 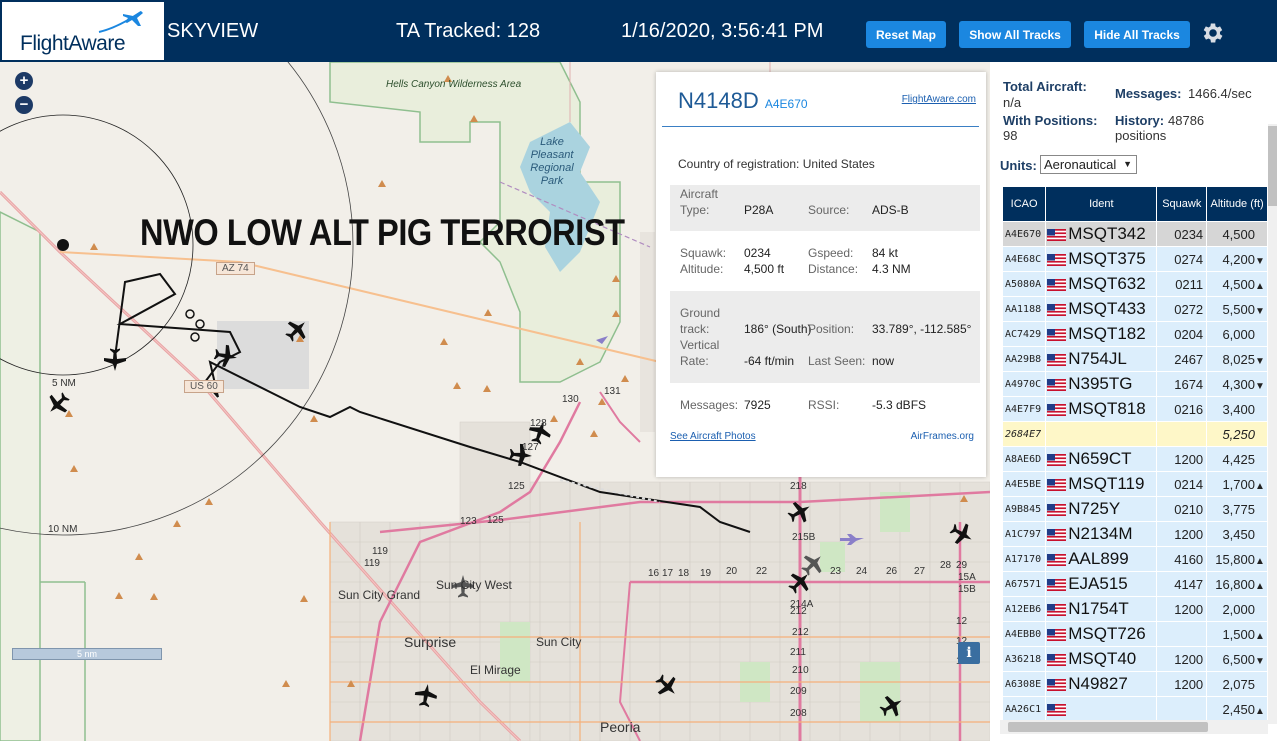 What do you see at coordinates (1024, 309) in the screenshot?
I see `cell-icao: AA1188` at bounding box center [1024, 309].